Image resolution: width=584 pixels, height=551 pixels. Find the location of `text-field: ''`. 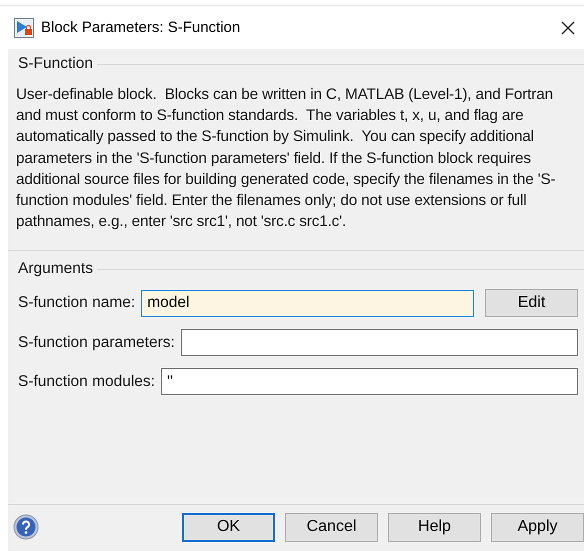

text-field: '' is located at coordinates (369, 382).